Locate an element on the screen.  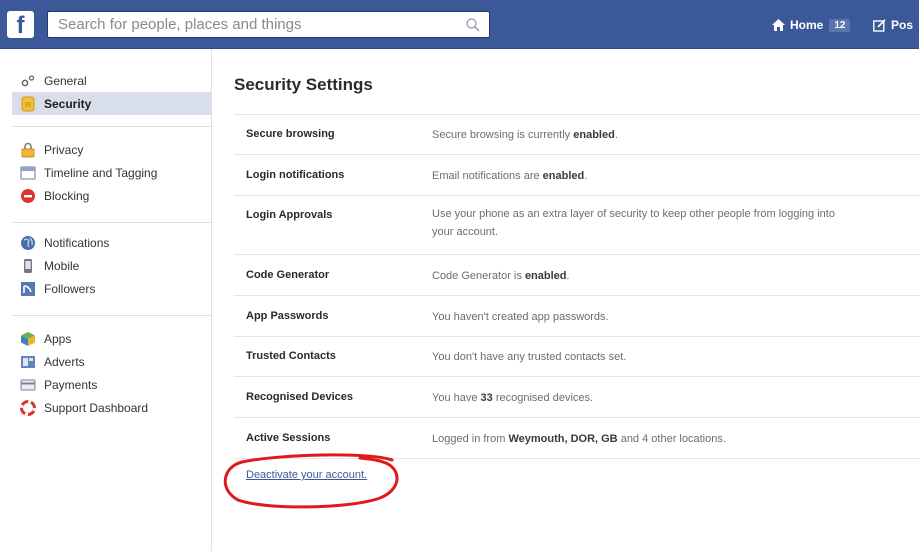
setting-label: Login Approvals is located at coordinates (289, 215).